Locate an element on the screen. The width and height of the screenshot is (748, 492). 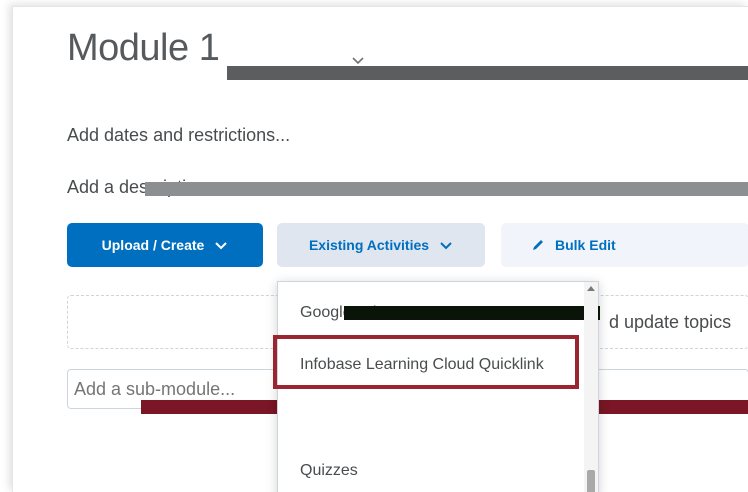
menu-item-quizzes: Quizzes is located at coordinates (329, 471).